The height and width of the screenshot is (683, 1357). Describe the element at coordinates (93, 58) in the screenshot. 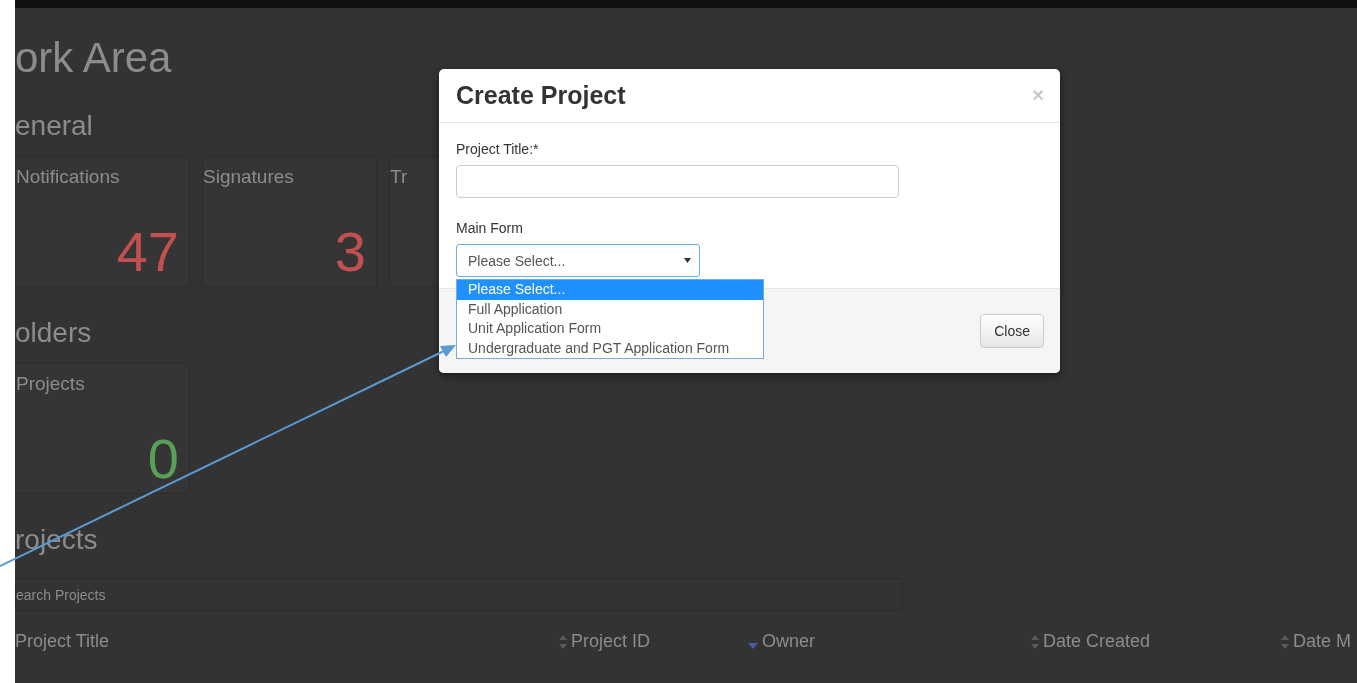

I see `page-title: ork Area` at that location.